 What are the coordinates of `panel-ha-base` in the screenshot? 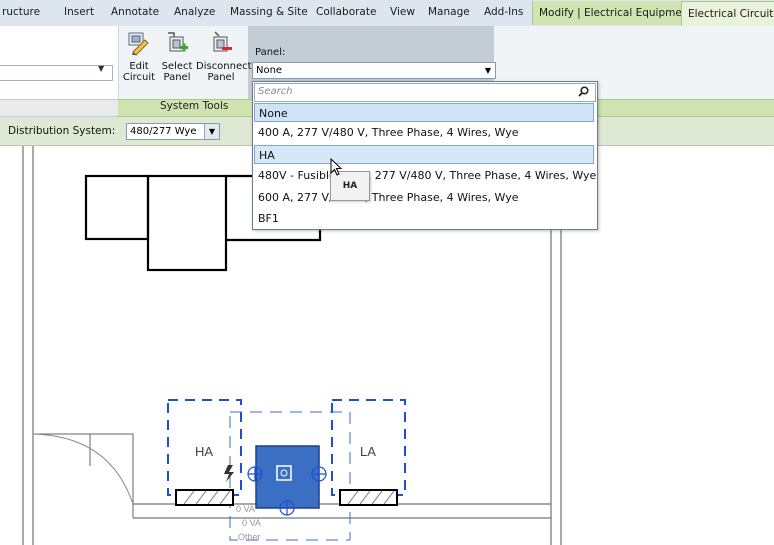 It's located at (204, 497).